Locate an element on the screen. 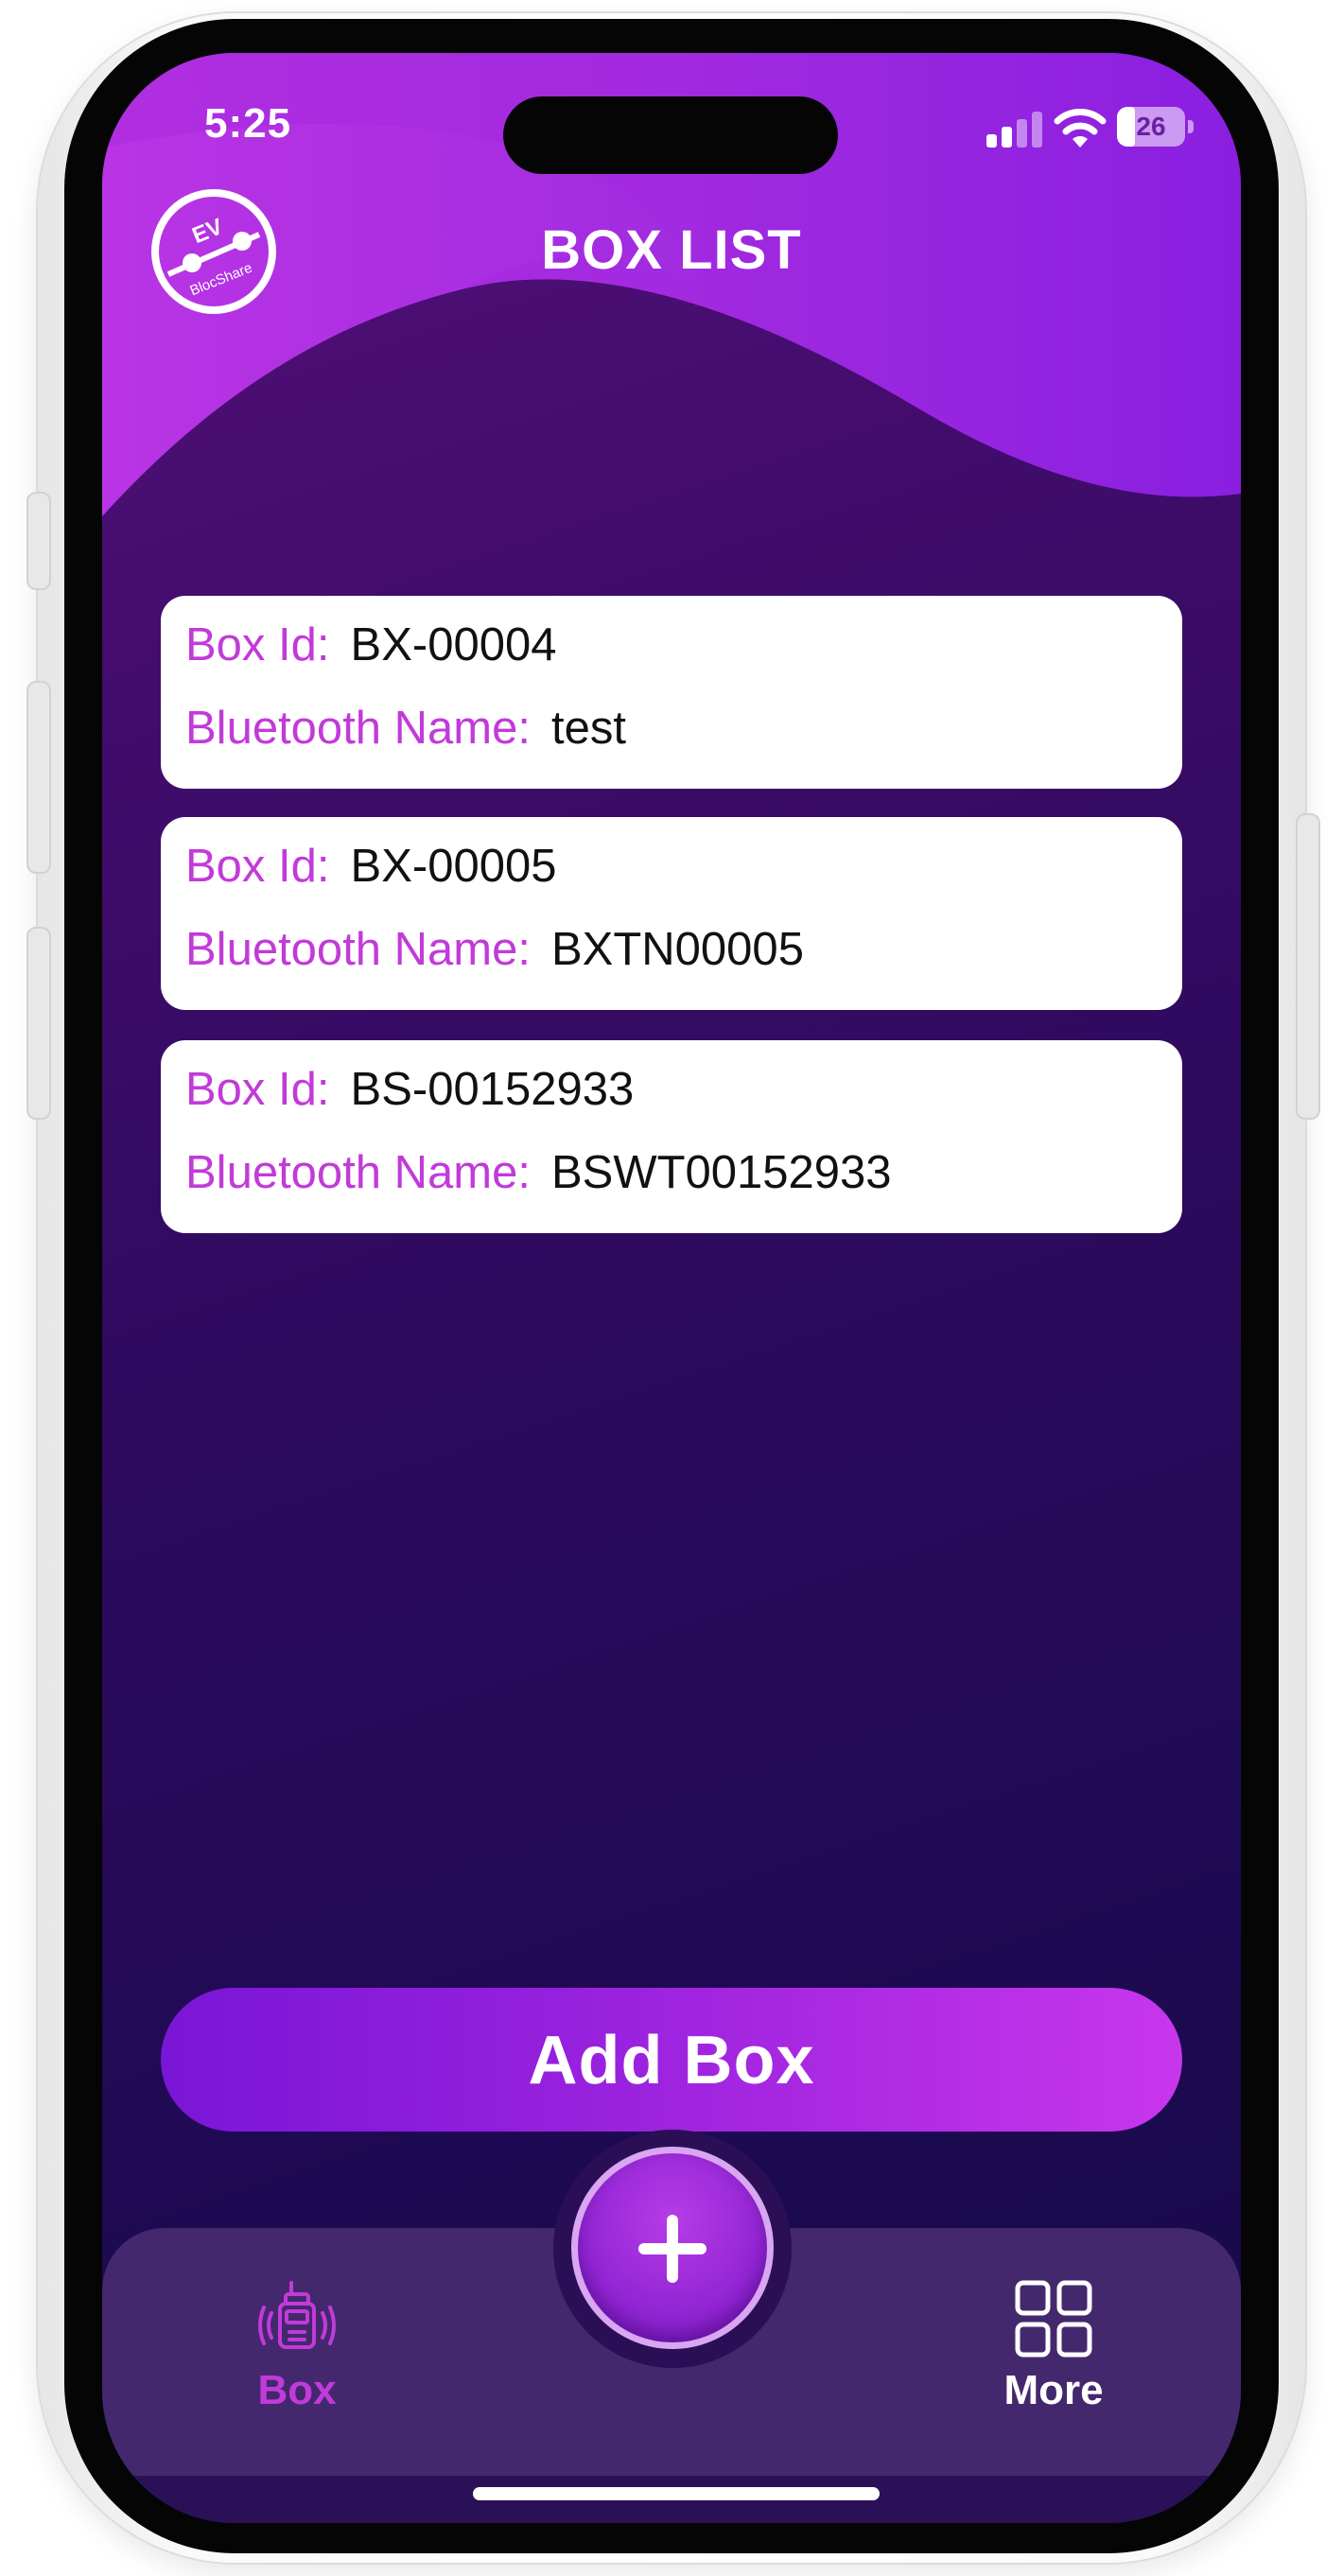 The height and width of the screenshot is (2576, 1343). status-time: 5:25 is located at coordinates (248, 123).